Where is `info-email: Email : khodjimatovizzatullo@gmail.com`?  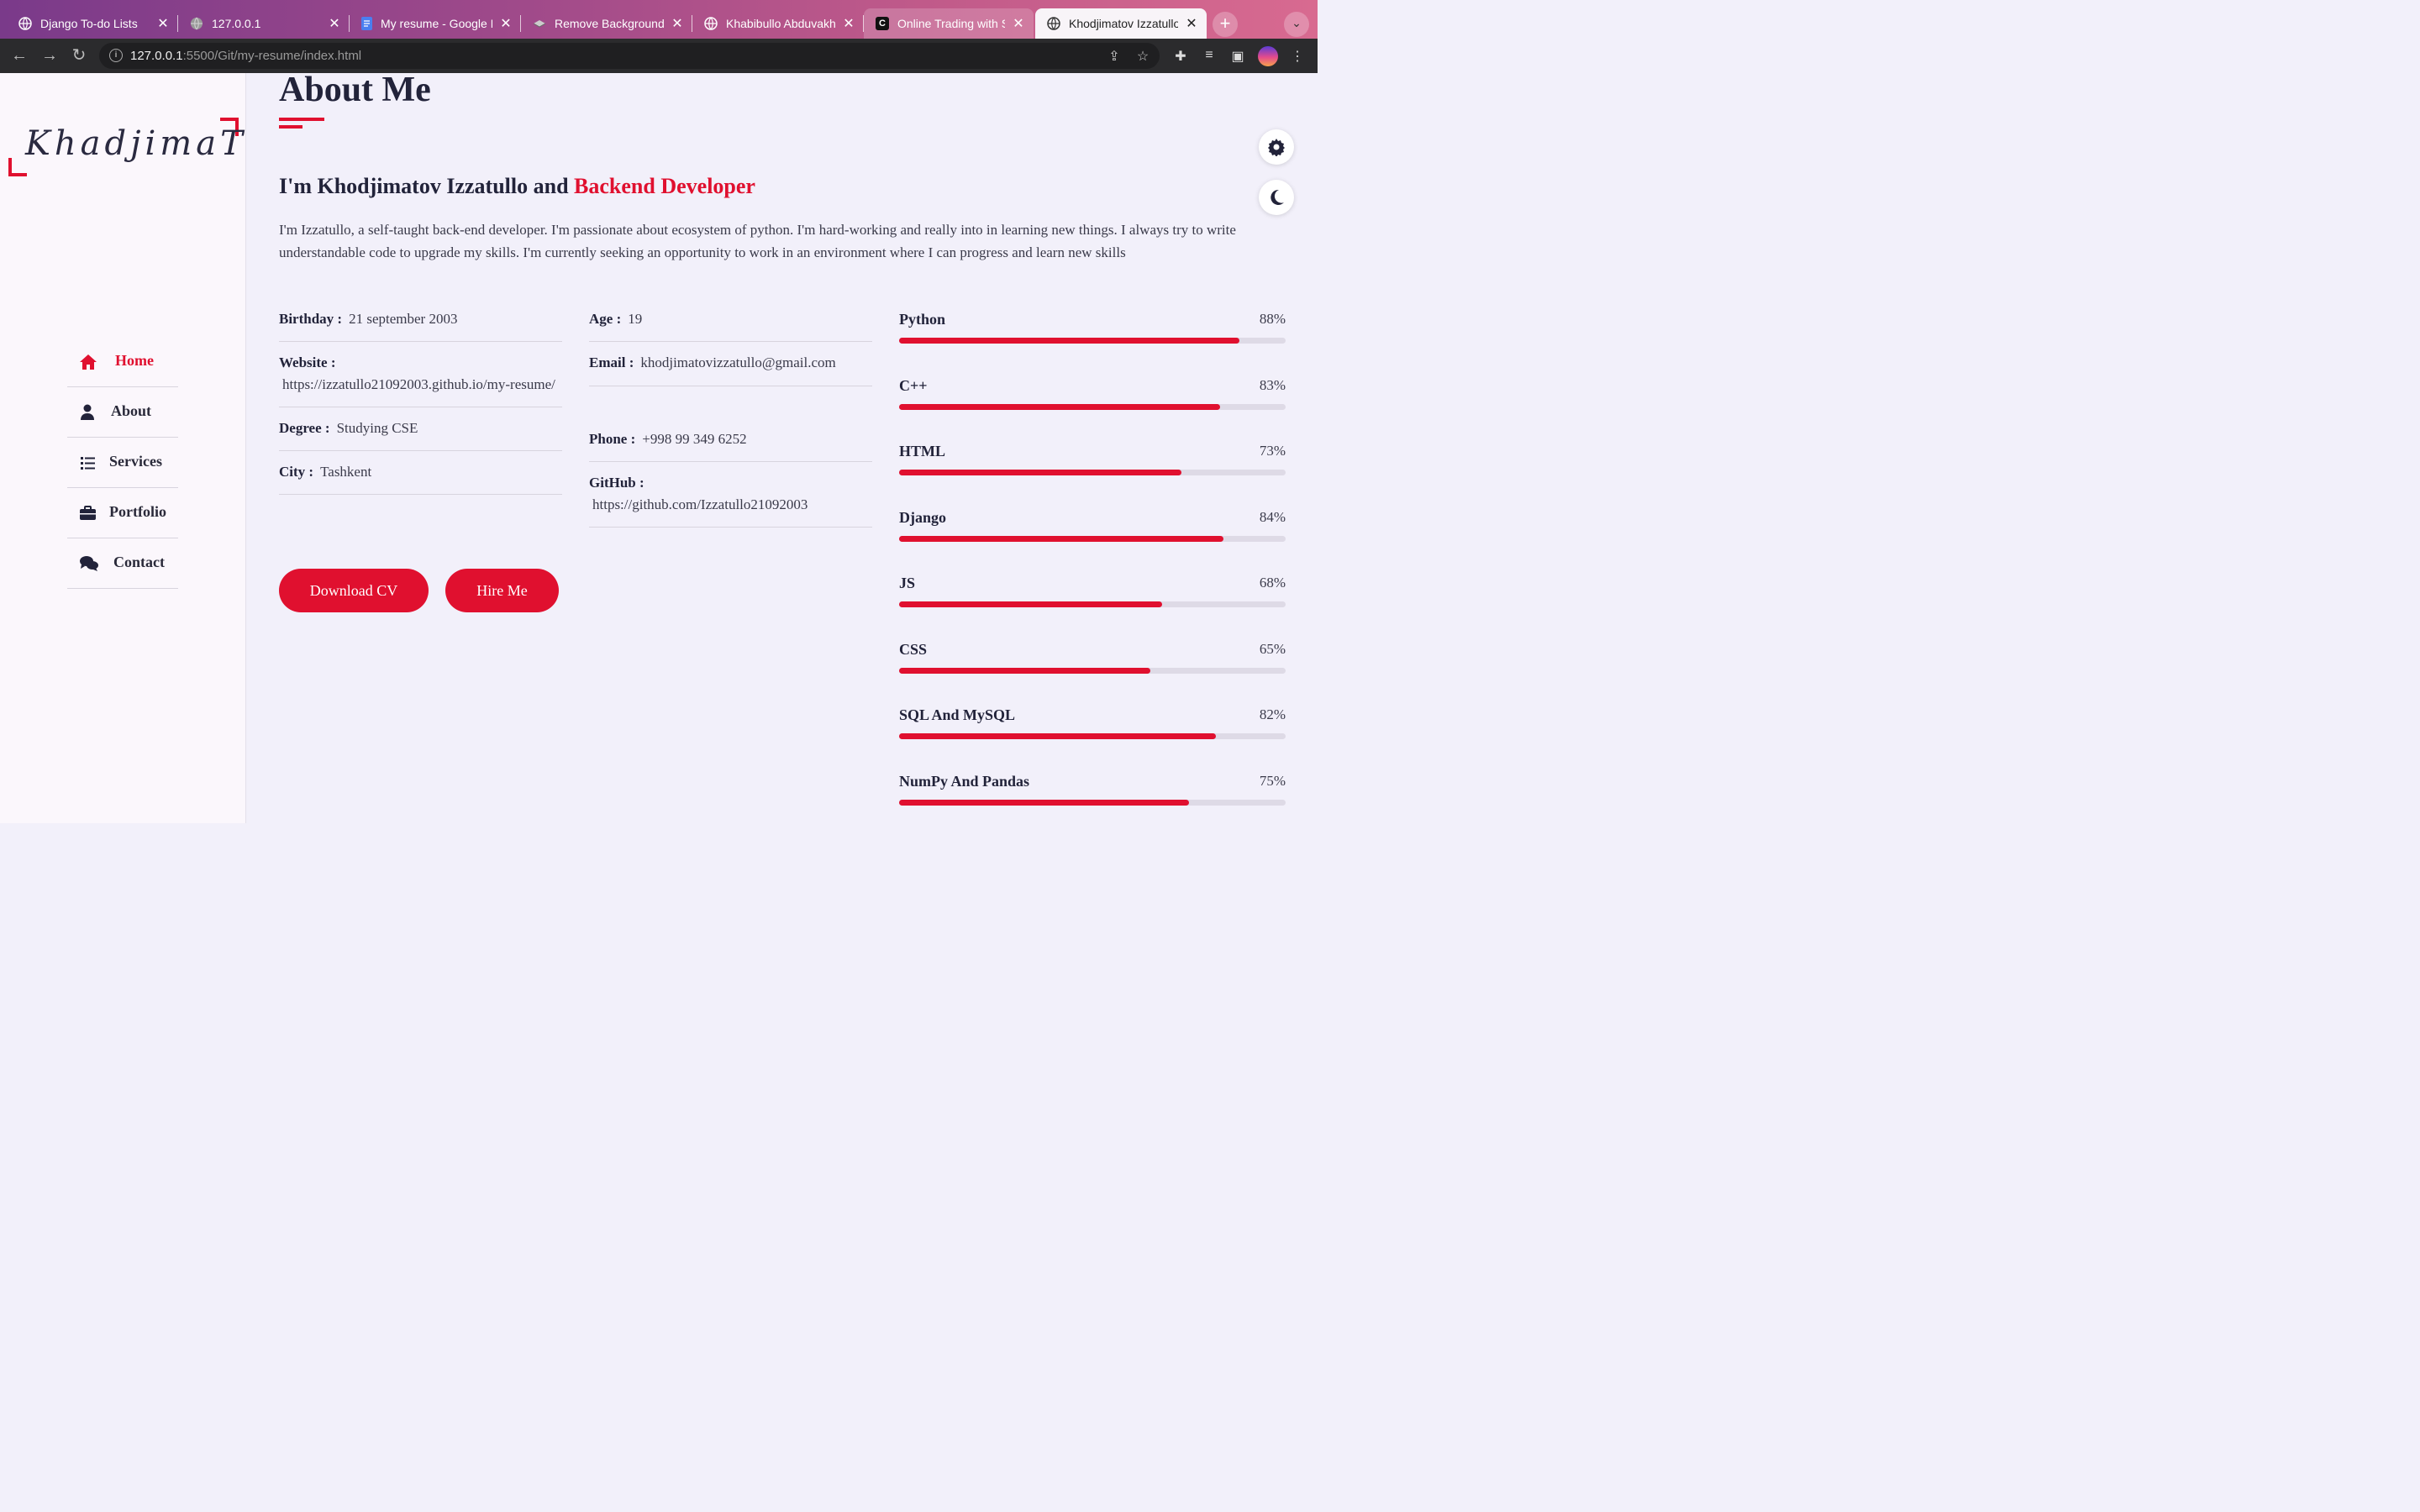 info-email: Email : khodjimatovizzatullo@gmail.com is located at coordinates (731, 369).